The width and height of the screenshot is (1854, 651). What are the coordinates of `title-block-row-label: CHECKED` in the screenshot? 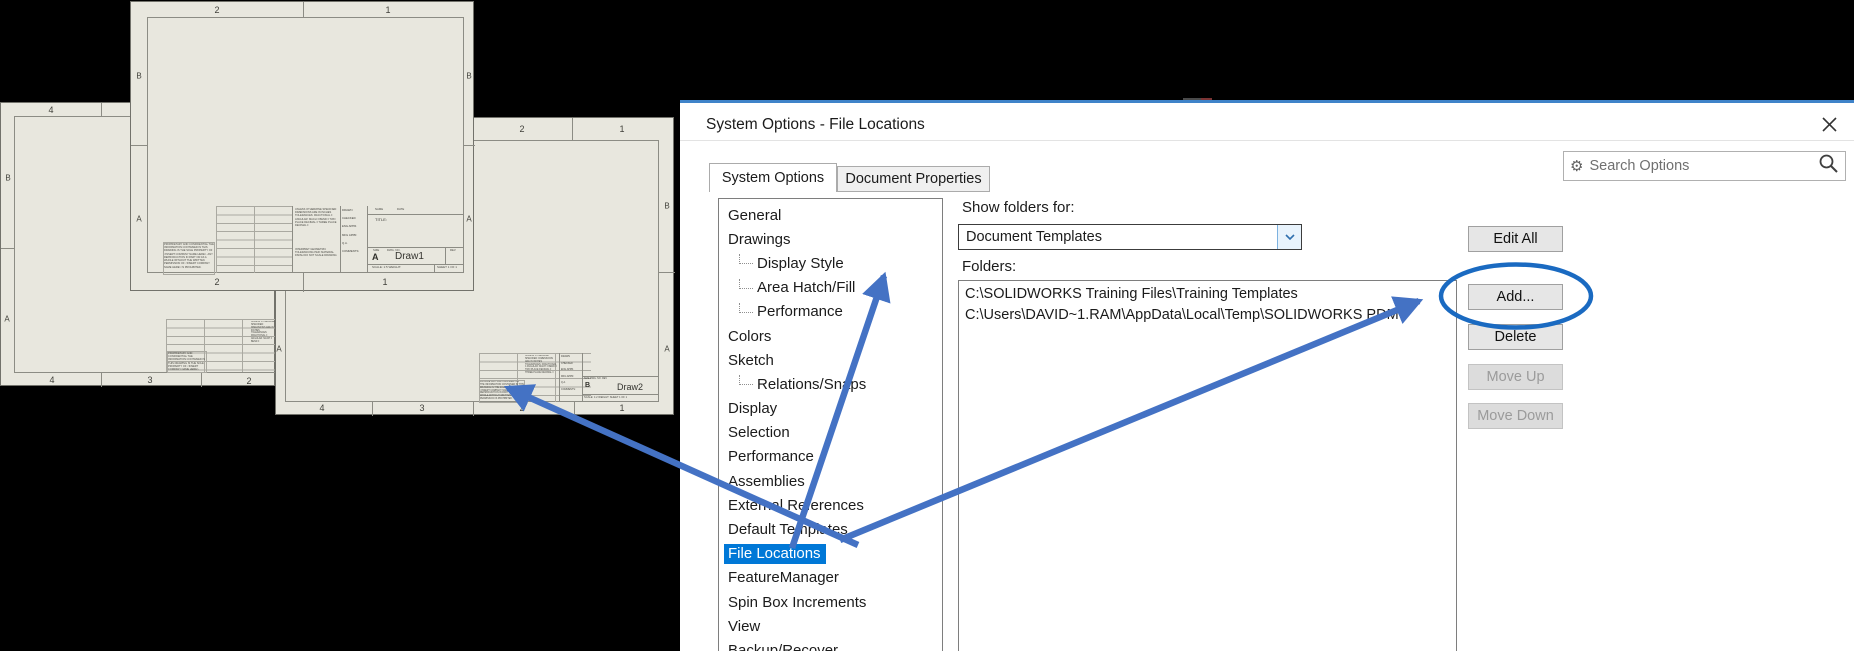 It's located at (349, 218).